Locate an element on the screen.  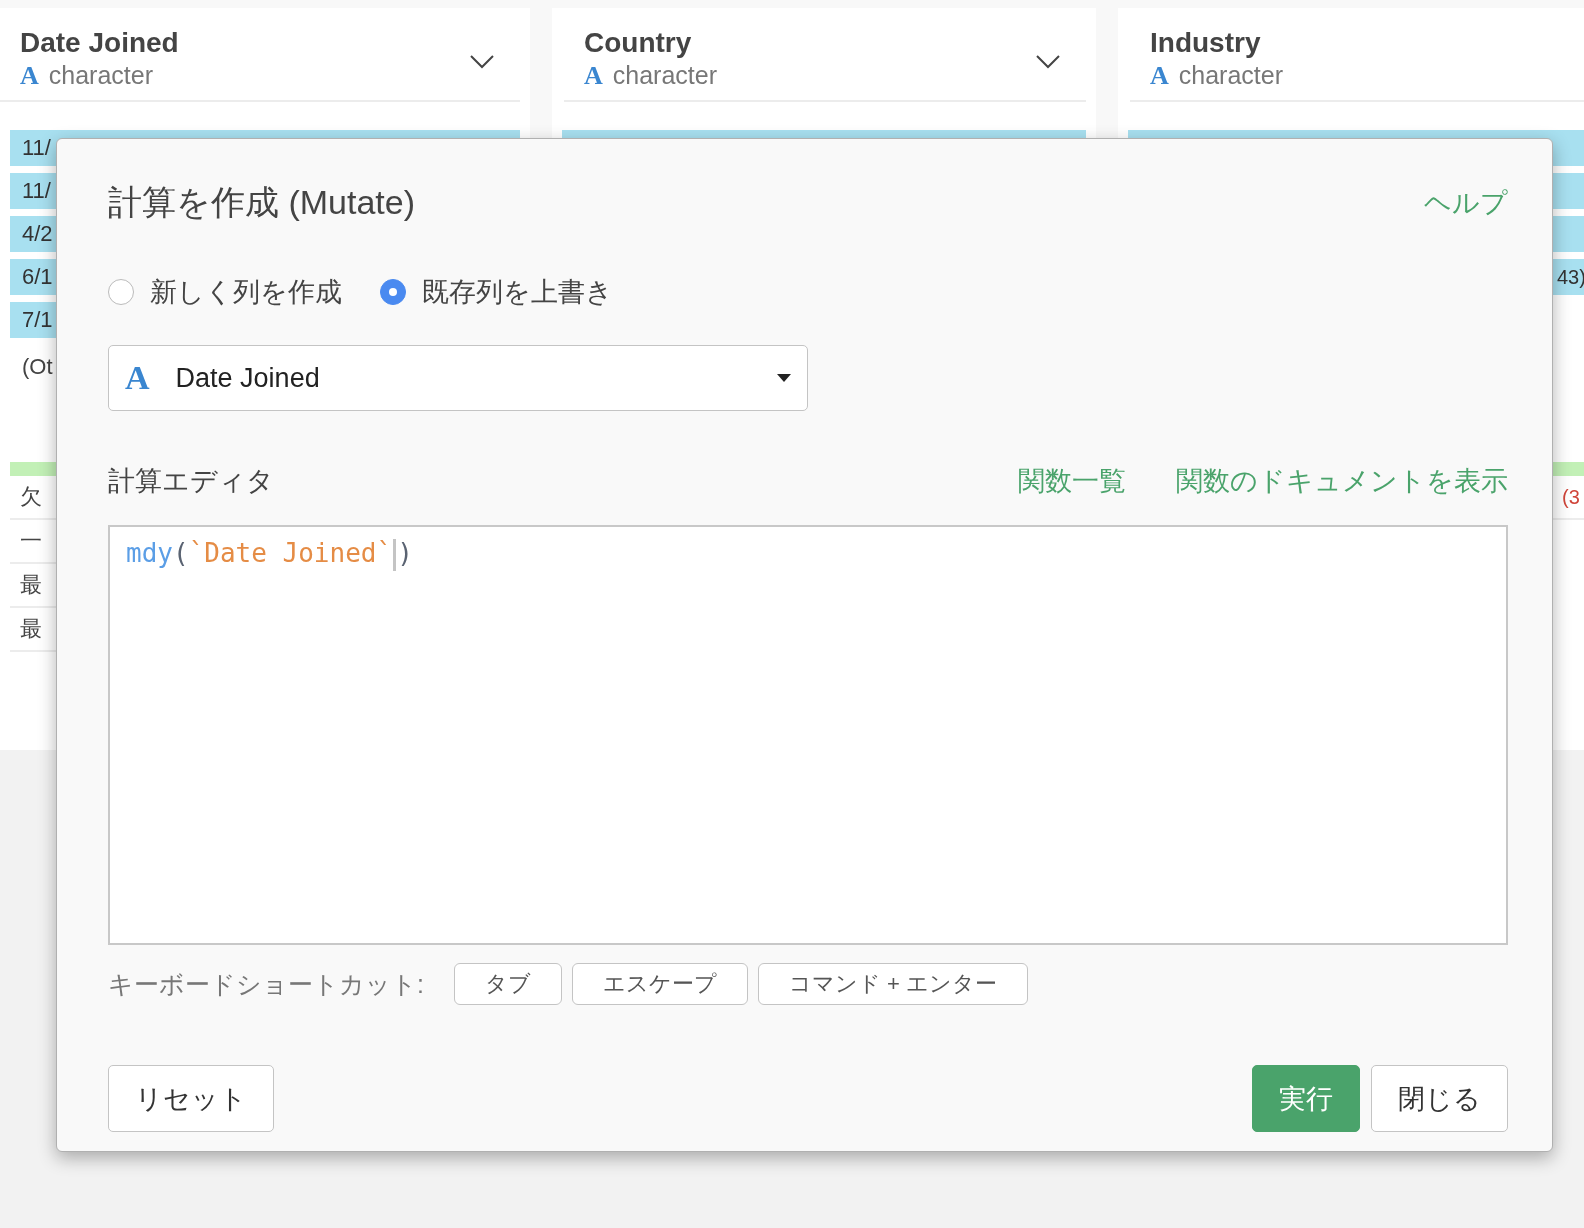
editor-label: 計算エディタ is located at coordinates (191, 481).